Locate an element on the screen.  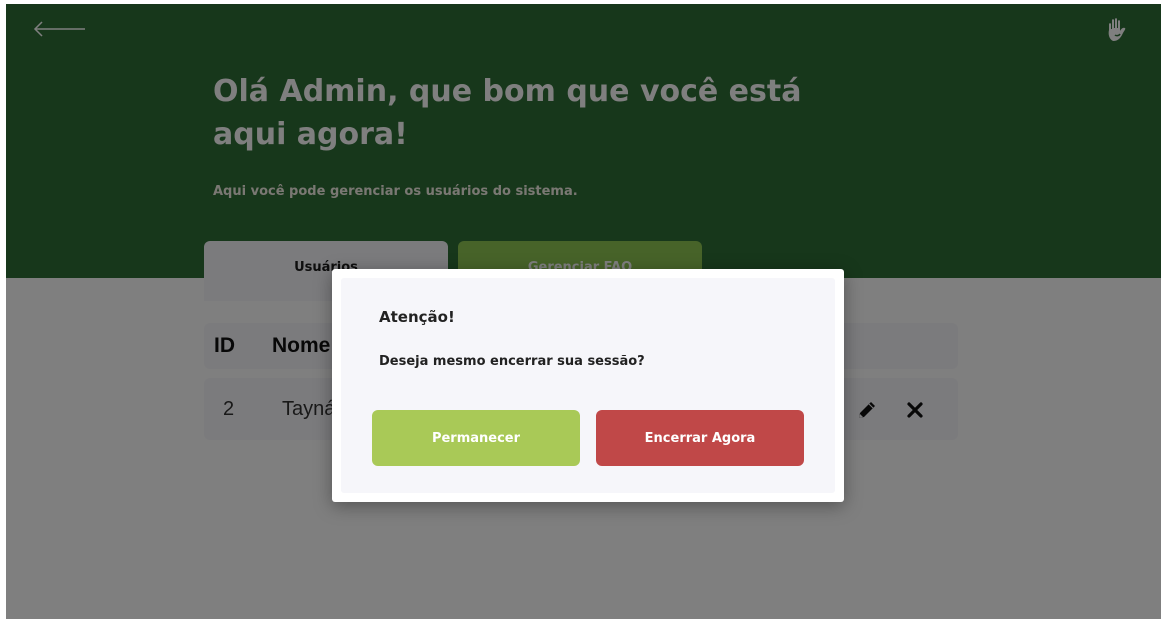
stay-button: Permanecer is located at coordinates (476, 438).